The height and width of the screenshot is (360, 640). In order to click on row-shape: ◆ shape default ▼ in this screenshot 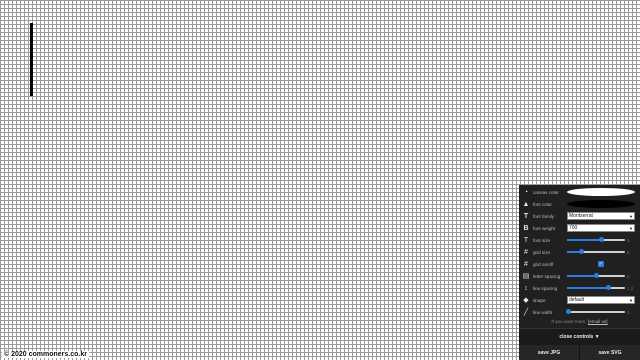, I will do `click(579, 300)`.